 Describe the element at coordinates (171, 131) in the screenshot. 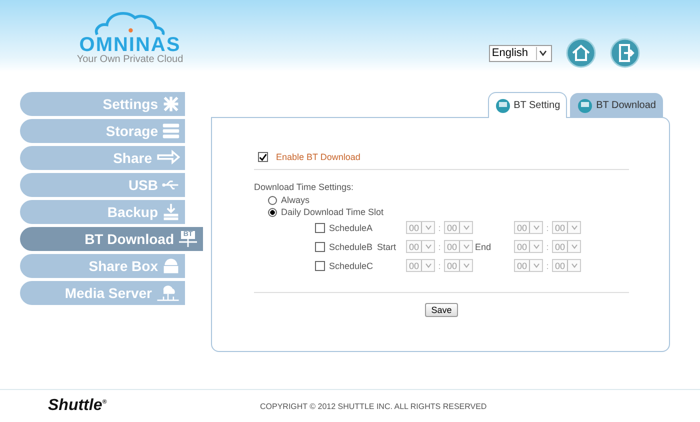

I see `stack-icon` at that location.